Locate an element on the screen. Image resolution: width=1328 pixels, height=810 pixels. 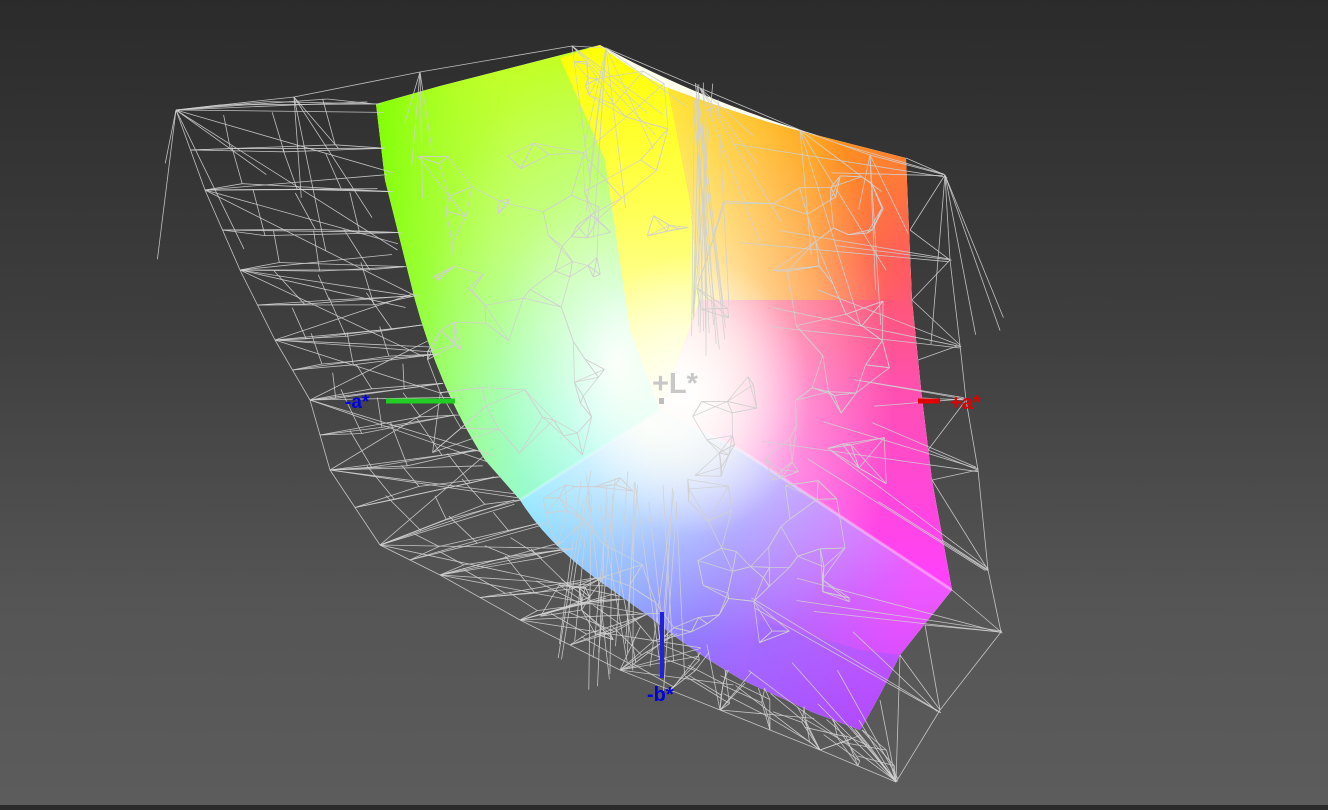
axis-label-a-plus: +a* is located at coordinates (965, 403).